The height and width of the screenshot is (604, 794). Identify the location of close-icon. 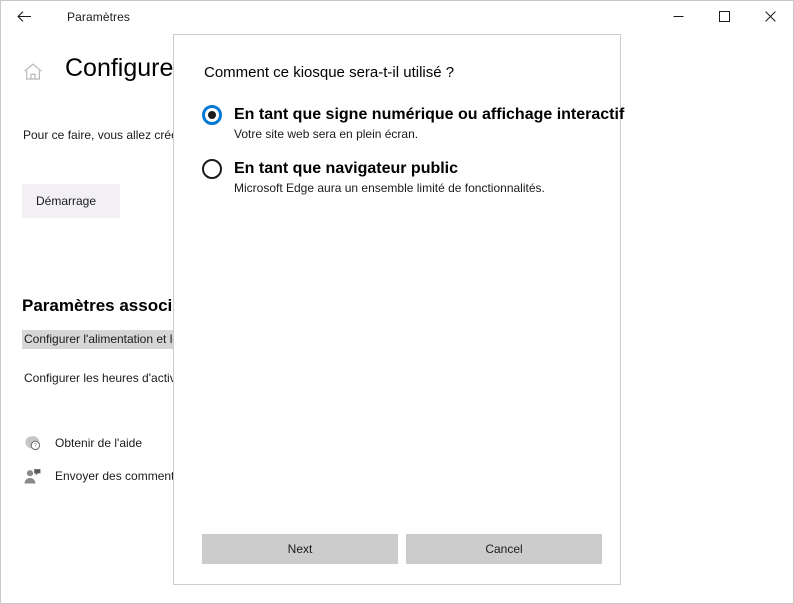
(770, 16).